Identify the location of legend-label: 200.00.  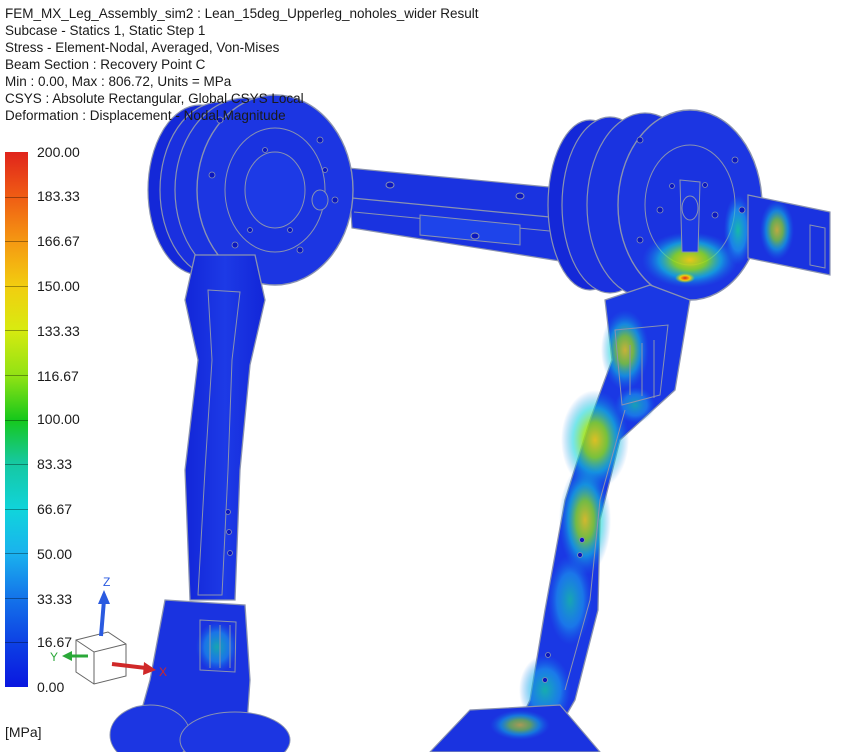
(58, 152).